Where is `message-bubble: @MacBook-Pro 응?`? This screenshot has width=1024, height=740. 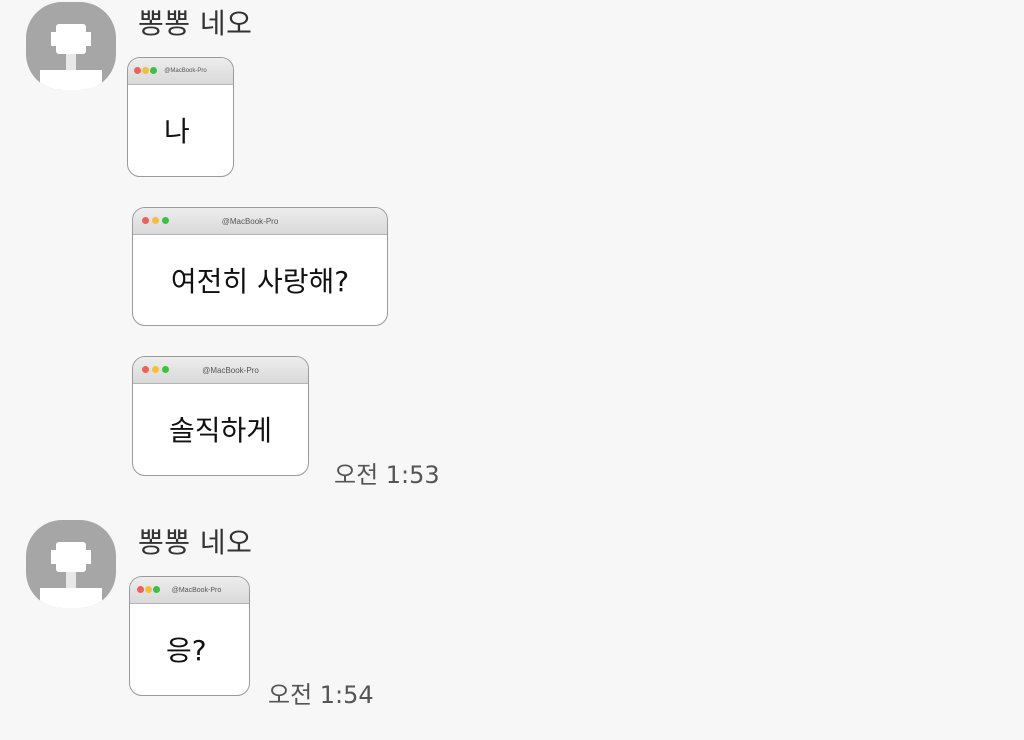 message-bubble: @MacBook-Pro 응? is located at coordinates (189, 636).